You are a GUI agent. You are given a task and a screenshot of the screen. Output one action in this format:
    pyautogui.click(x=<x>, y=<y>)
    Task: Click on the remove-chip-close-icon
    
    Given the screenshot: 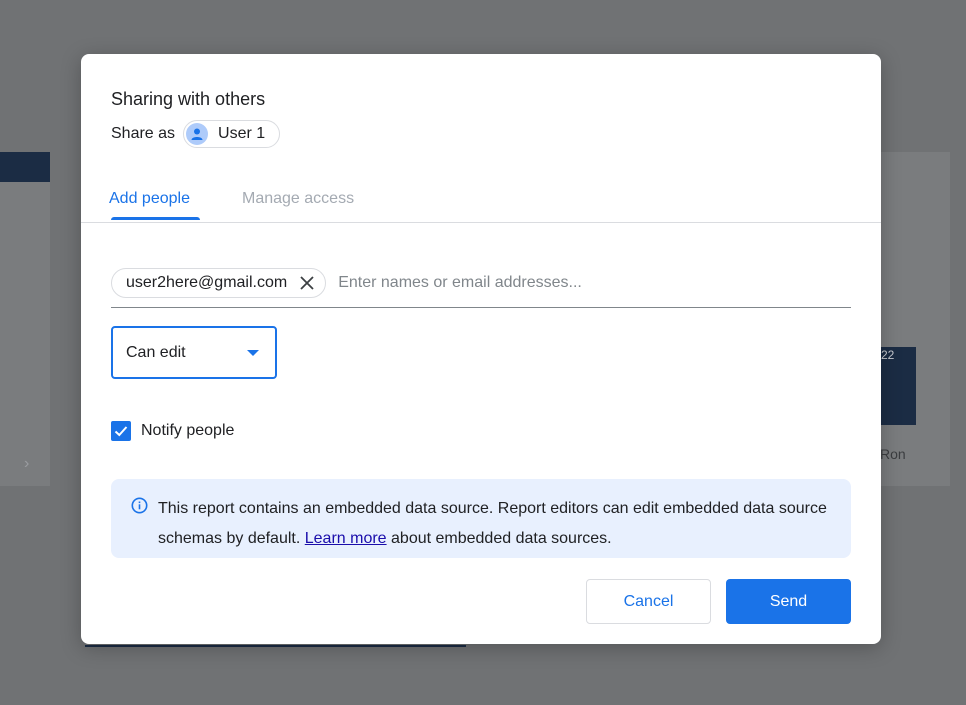 What is the action you would take?
    pyautogui.click(x=307, y=283)
    